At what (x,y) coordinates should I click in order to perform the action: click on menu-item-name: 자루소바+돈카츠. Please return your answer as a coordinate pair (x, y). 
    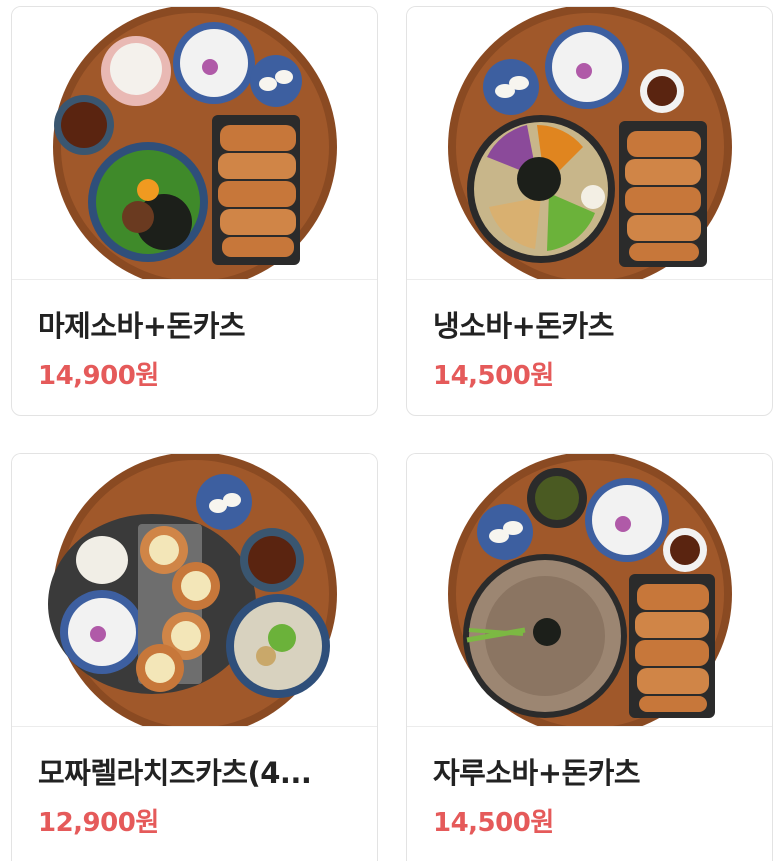
    Looking at the image, I should click on (537, 773).